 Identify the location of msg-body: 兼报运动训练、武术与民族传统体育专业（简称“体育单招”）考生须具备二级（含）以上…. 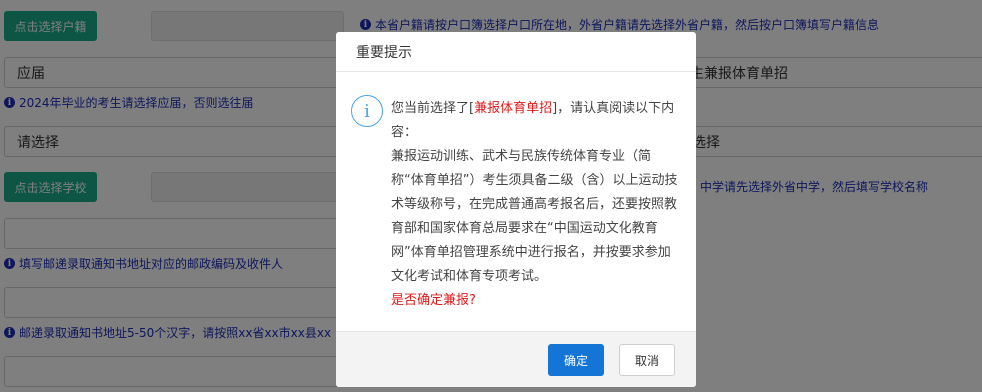
(534, 216).